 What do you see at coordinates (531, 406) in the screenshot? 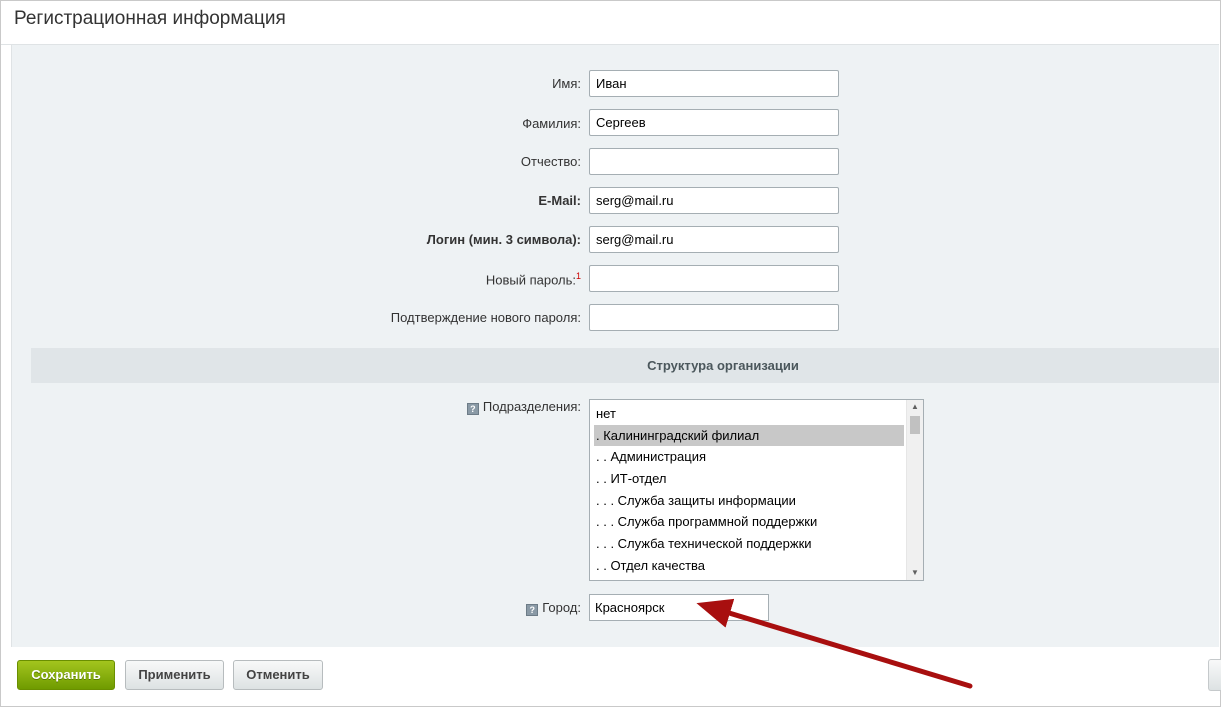
I see `departments-label-text: Подразделения:` at bounding box center [531, 406].